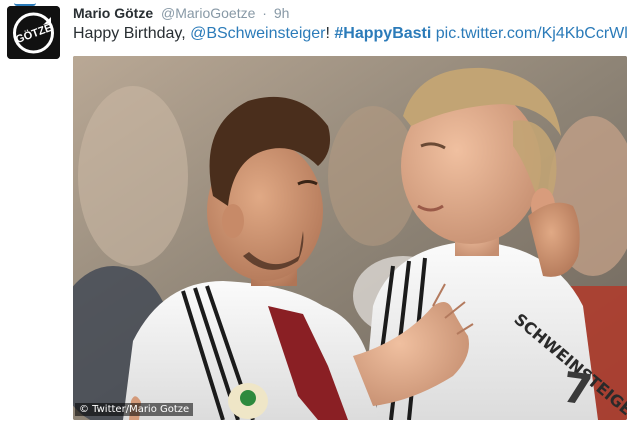 This screenshot has width=634, height=424. I want to click on tweet-timestamp: 9h, so click(282, 13).